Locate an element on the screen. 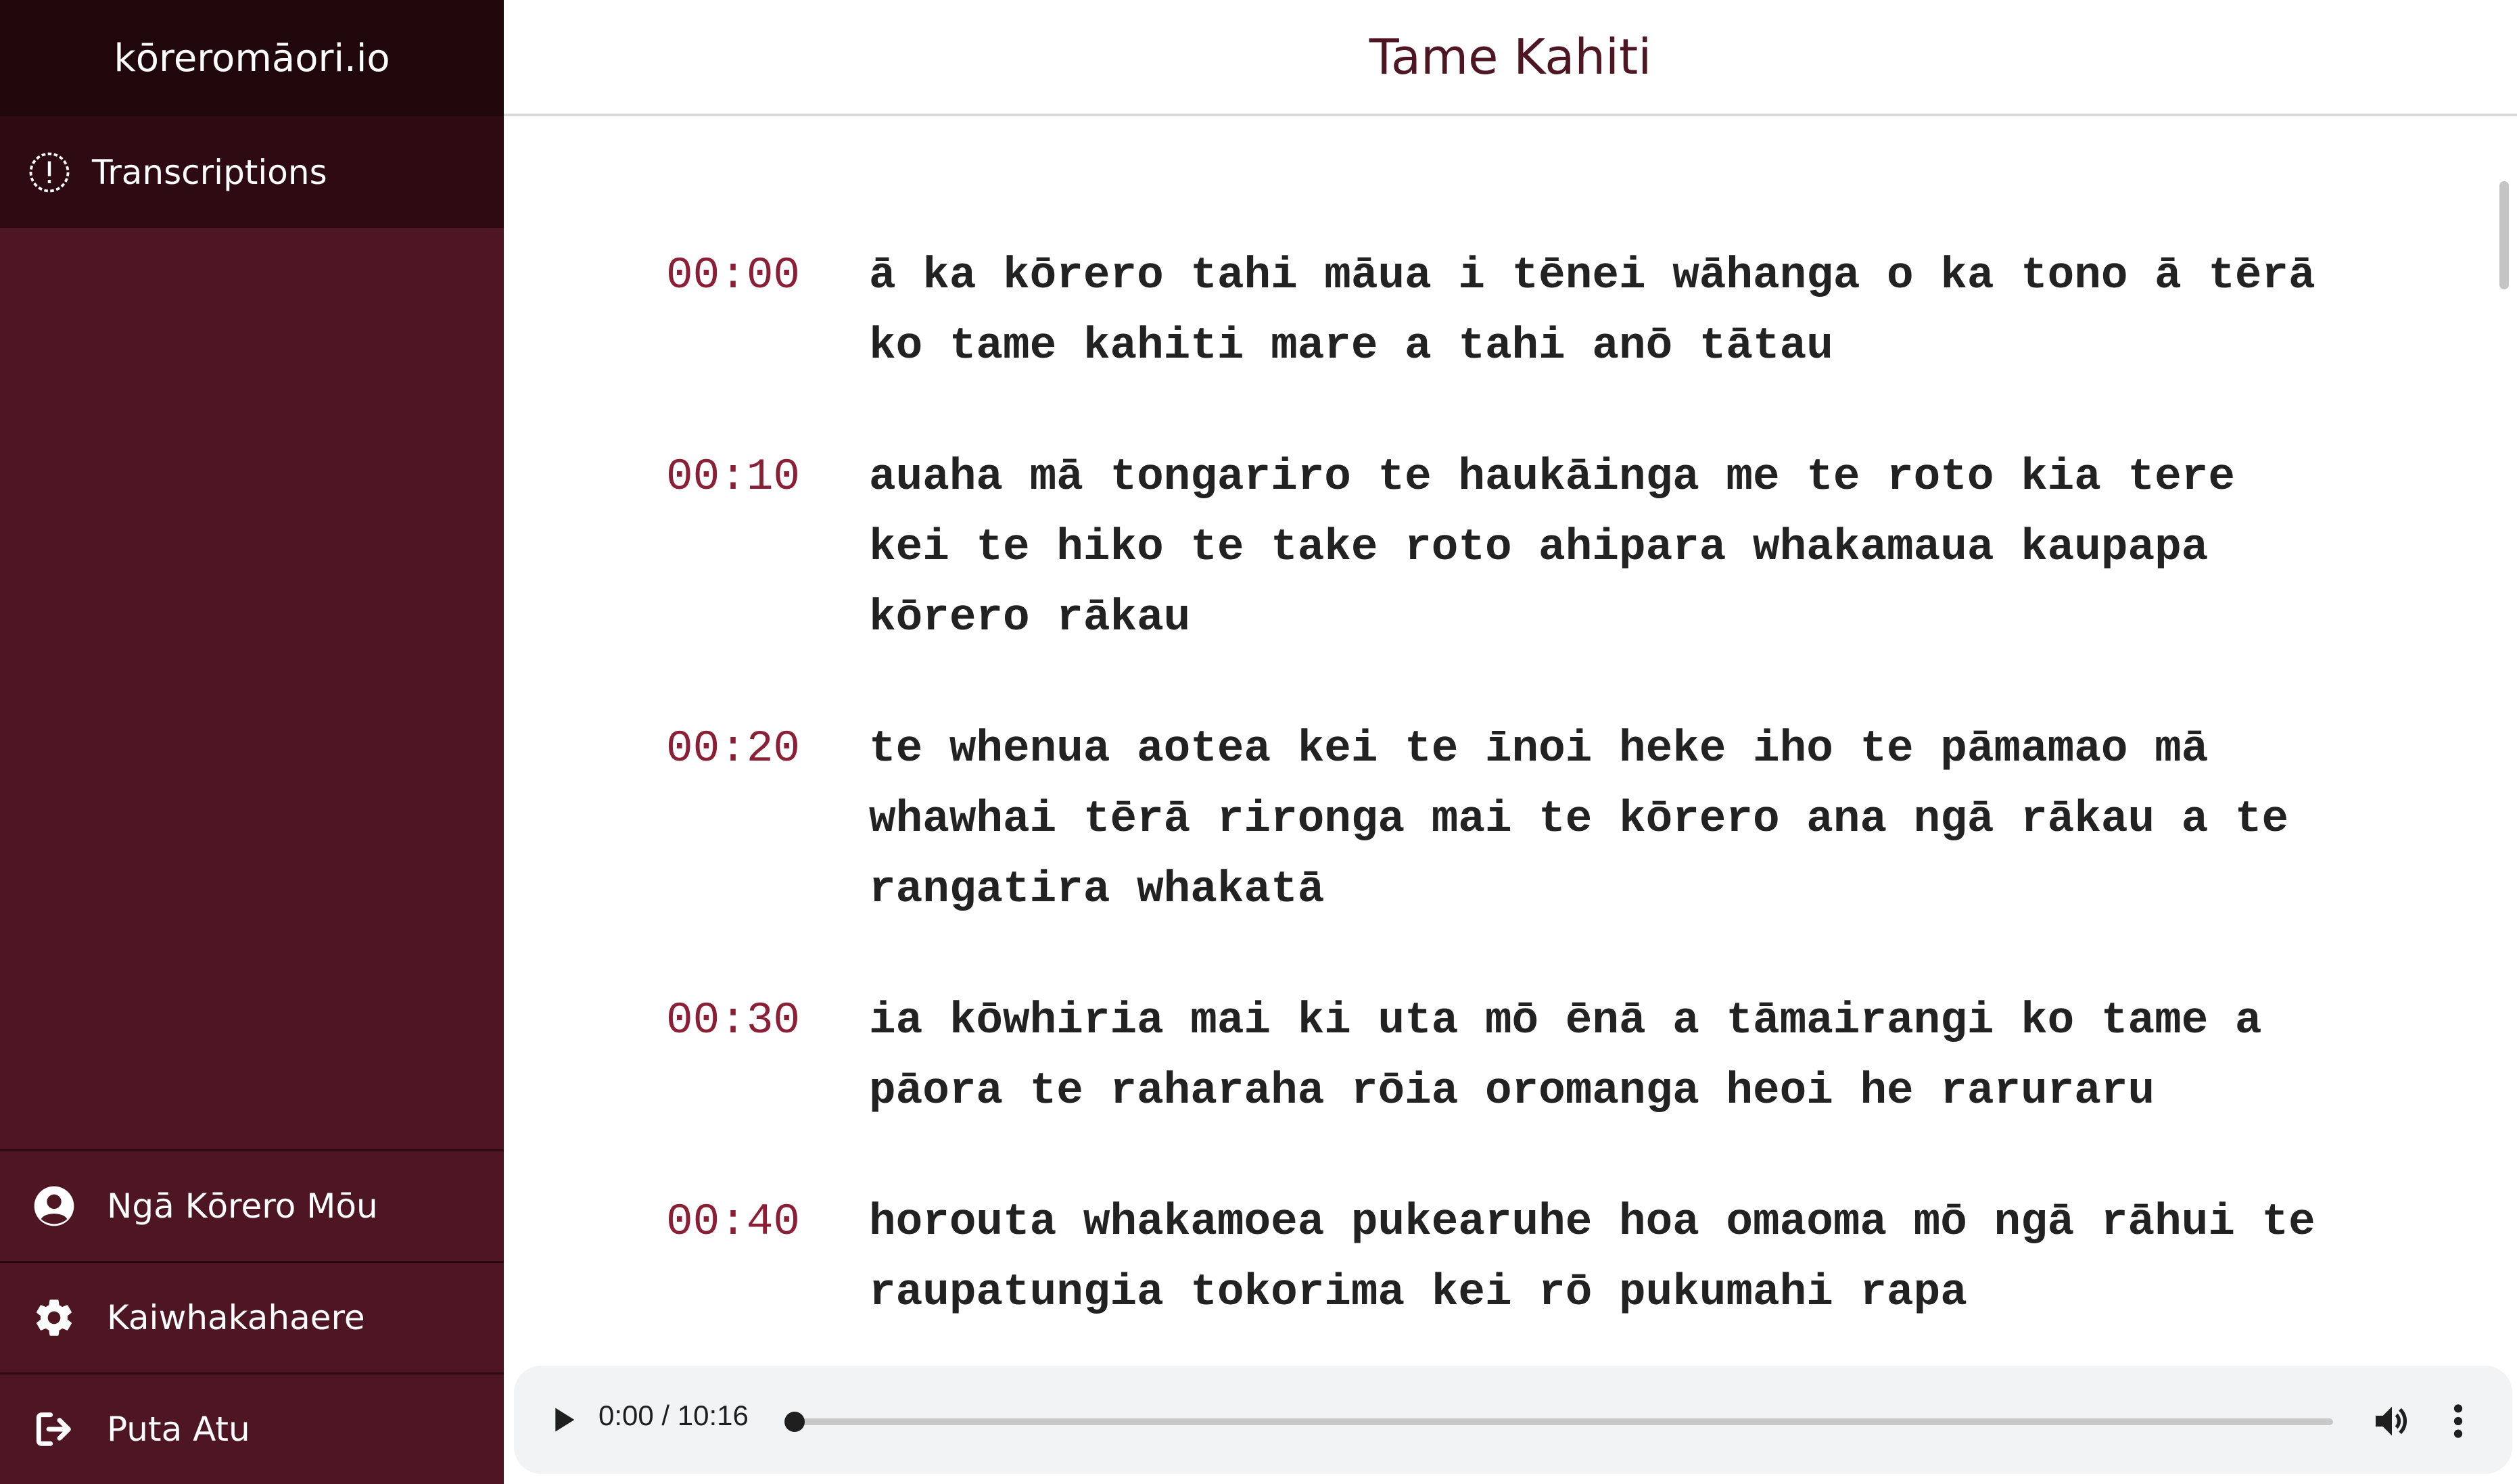 This screenshot has height=1484, width=2517. scrollbar-thumb is located at coordinates (2504, 235).